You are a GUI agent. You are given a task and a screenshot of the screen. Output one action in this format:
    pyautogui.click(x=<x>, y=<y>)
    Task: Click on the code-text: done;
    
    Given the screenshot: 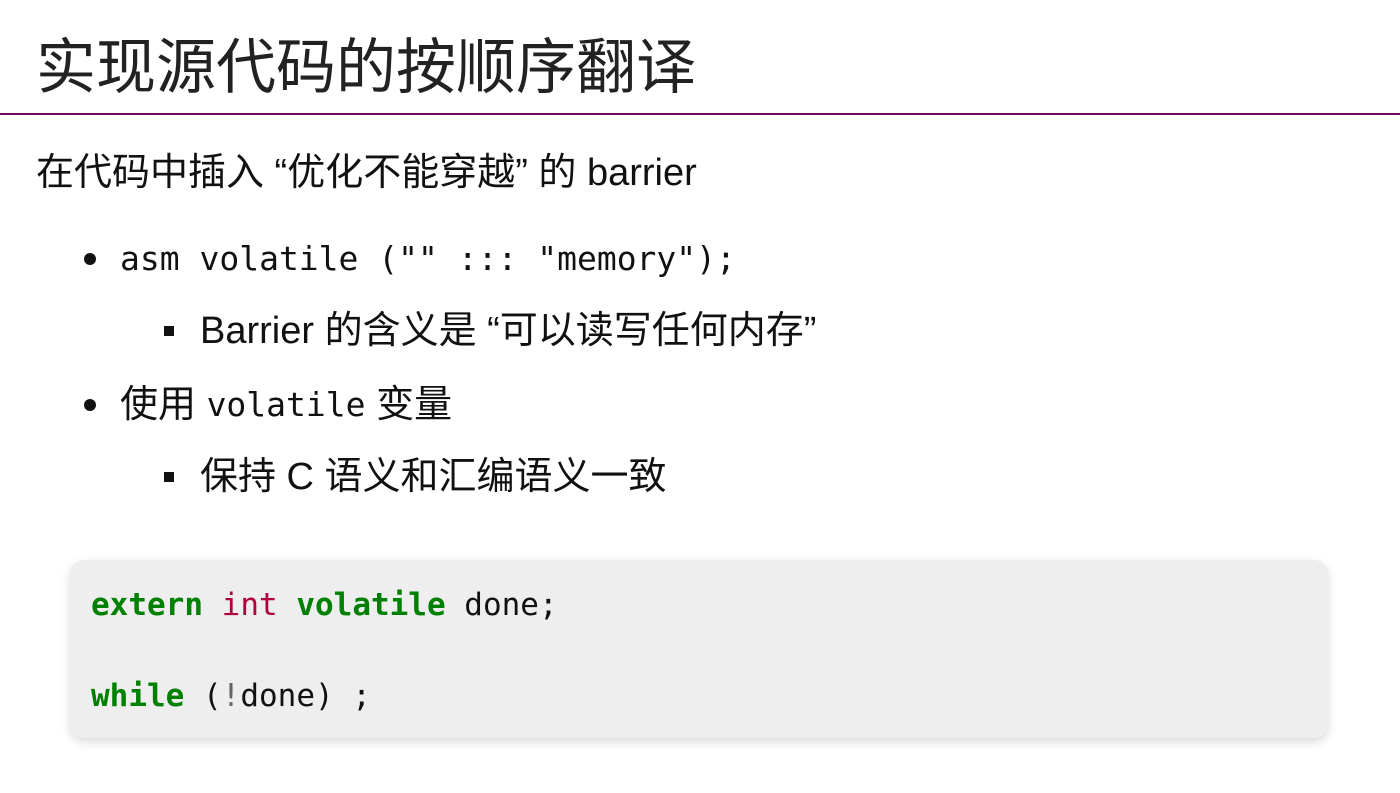 What is the action you would take?
    pyautogui.click(x=501, y=605)
    